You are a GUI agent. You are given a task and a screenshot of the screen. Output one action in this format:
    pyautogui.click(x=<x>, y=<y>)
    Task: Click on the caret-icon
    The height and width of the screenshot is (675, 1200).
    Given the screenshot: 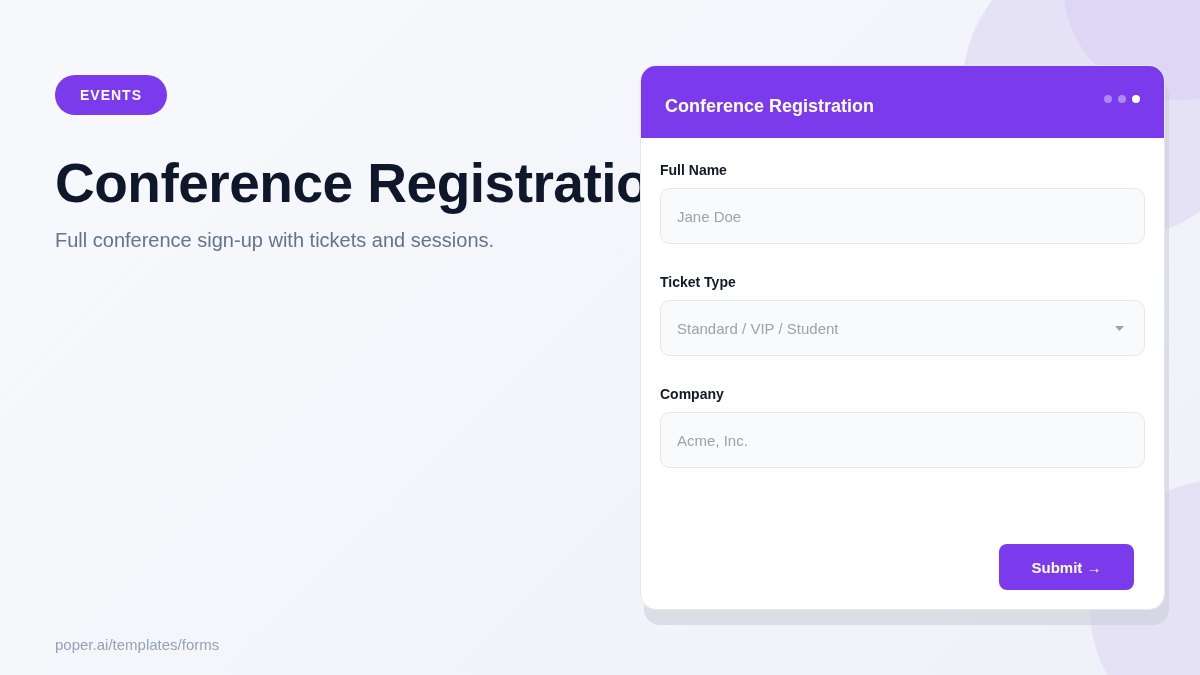 What is the action you would take?
    pyautogui.click(x=1119, y=328)
    